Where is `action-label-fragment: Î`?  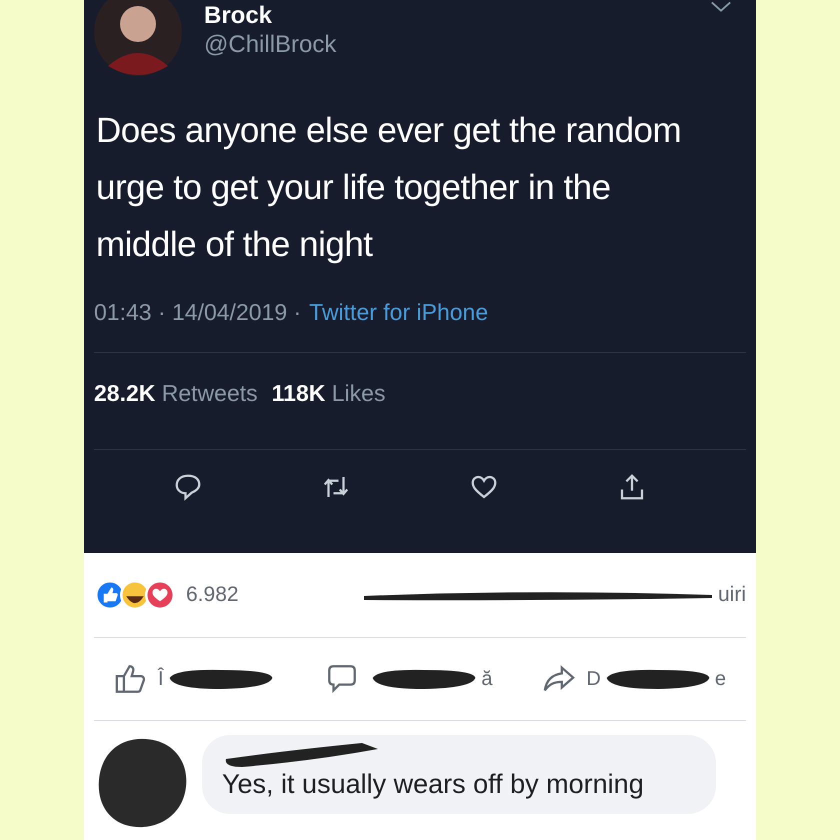 action-label-fragment: Î is located at coordinates (161, 679).